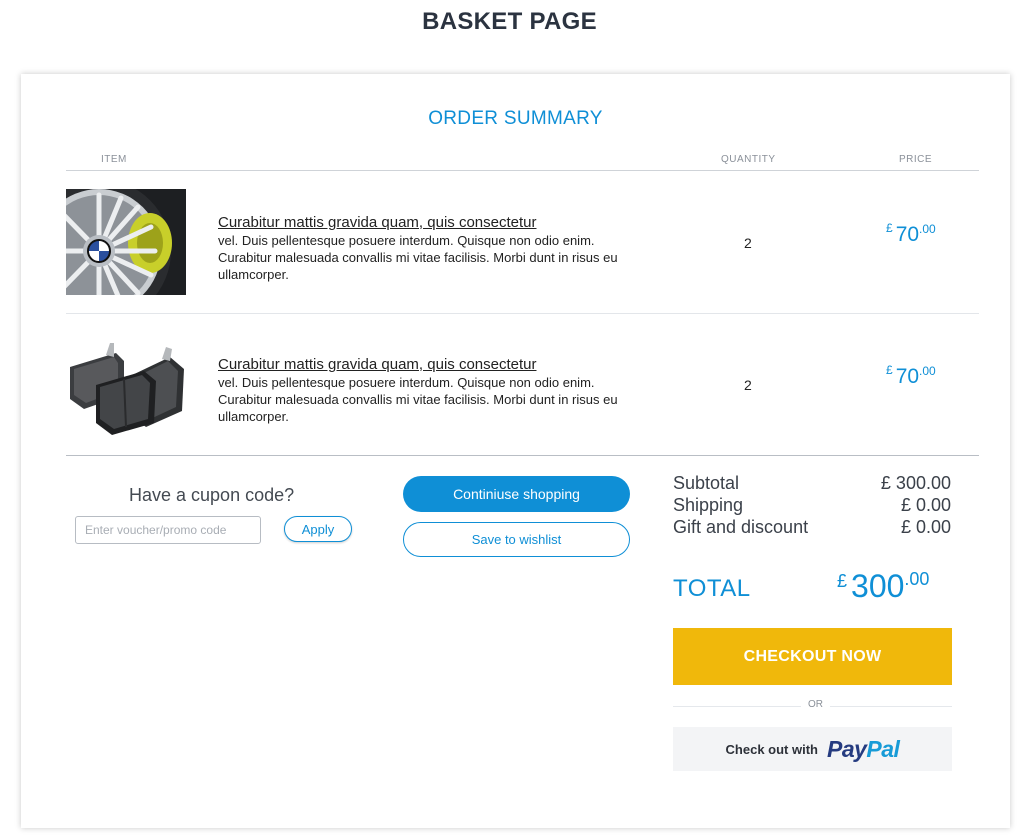 The image size is (1019, 840). What do you see at coordinates (916, 159) in the screenshot?
I see `column-header-price: PRICE` at bounding box center [916, 159].